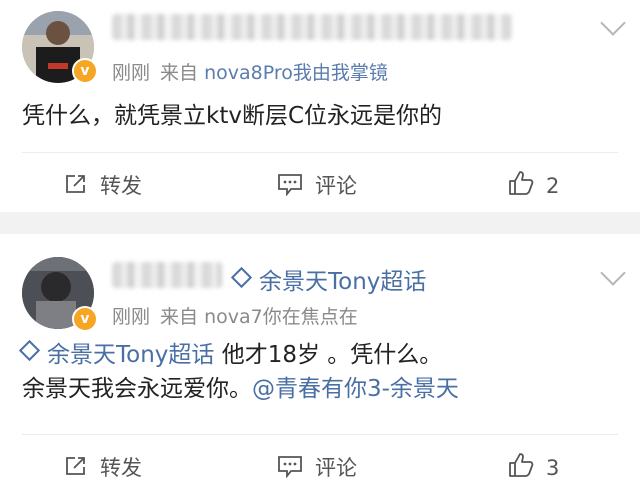 The height and width of the screenshot is (494, 640). Describe the element at coordinates (296, 73) in the screenshot. I see `device-source: nova8Pro我由我掌镜` at that location.